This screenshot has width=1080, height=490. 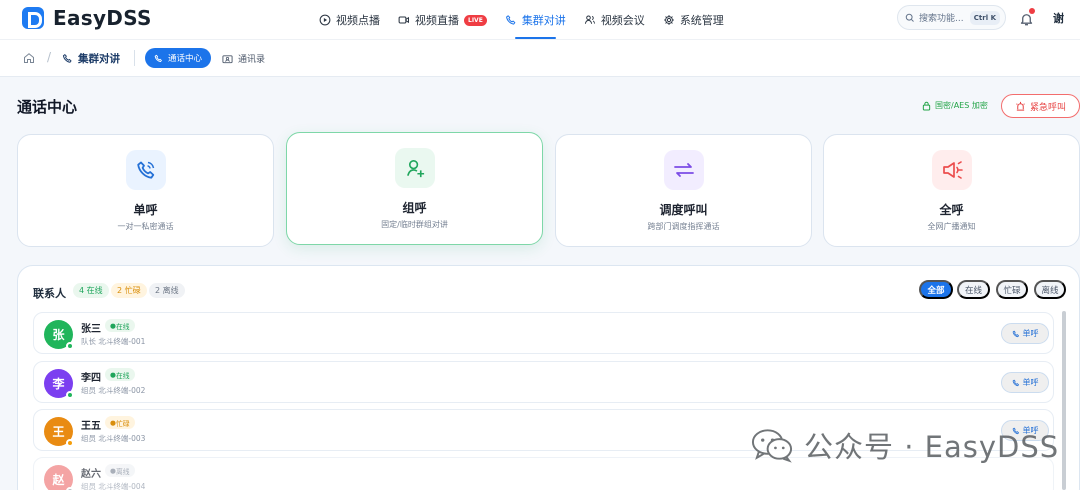 What do you see at coordinates (185, 59) in the screenshot?
I see `tab-label: 通话中心` at bounding box center [185, 59].